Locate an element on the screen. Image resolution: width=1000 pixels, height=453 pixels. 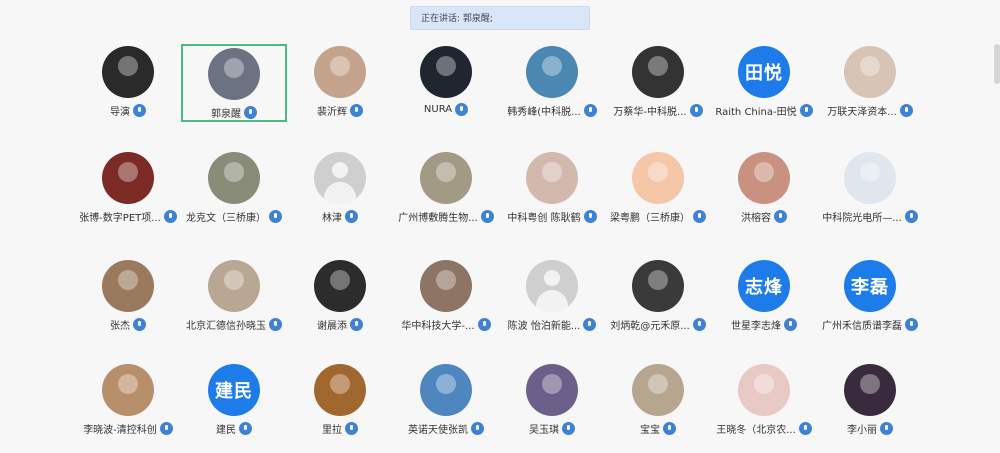
participant-tile: 林津 is located at coordinates (340, 189).